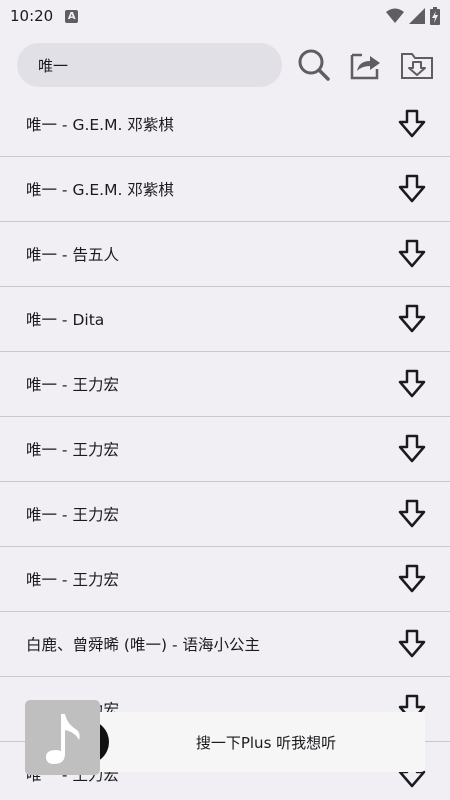 This screenshot has width=450, height=800. What do you see at coordinates (365, 65) in the screenshot?
I see `share-icon` at bounding box center [365, 65].